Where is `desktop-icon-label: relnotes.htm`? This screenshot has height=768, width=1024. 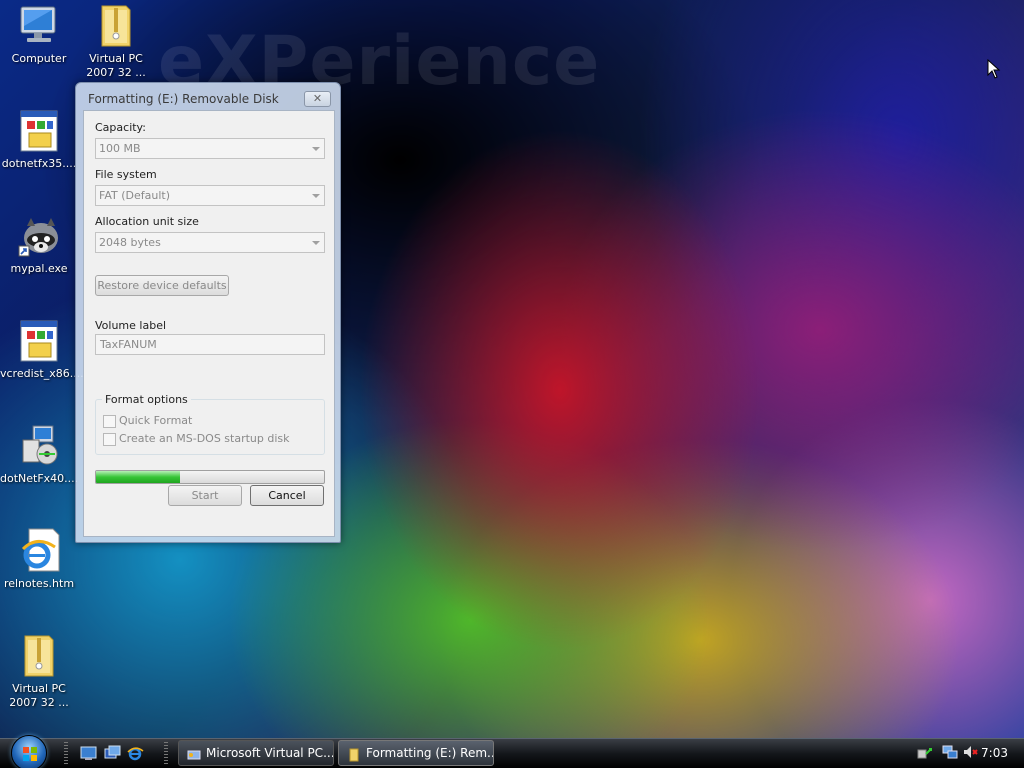
desktop-icon-label: relnotes.htm is located at coordinates (39, 583).